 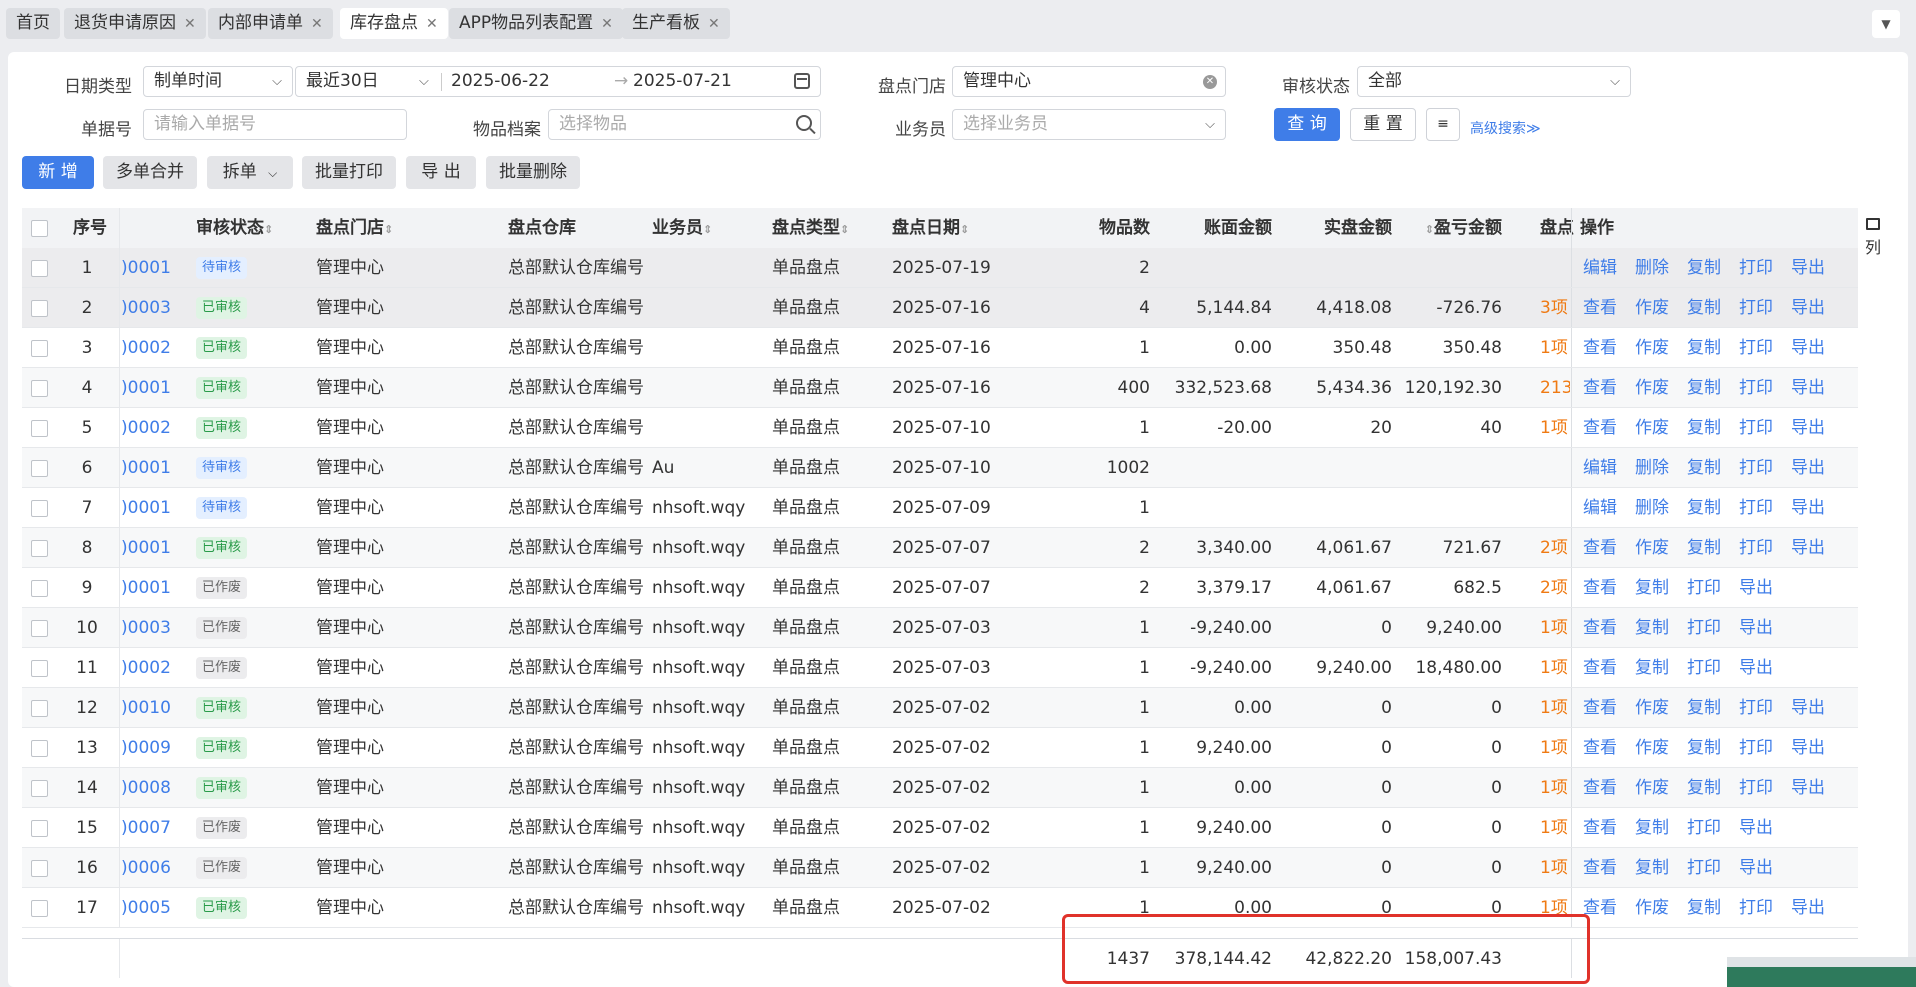 I want to click on row-diff-note, so click(x=1555, y=508).